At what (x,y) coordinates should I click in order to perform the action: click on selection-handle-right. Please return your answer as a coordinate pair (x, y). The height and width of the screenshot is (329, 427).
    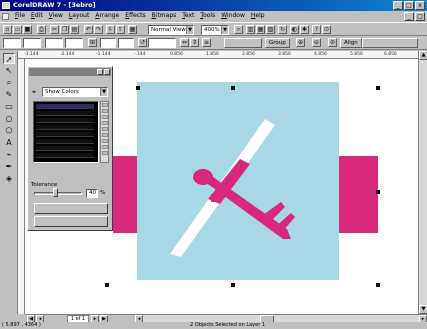
    Looking at the image, I should click on (378, 192).